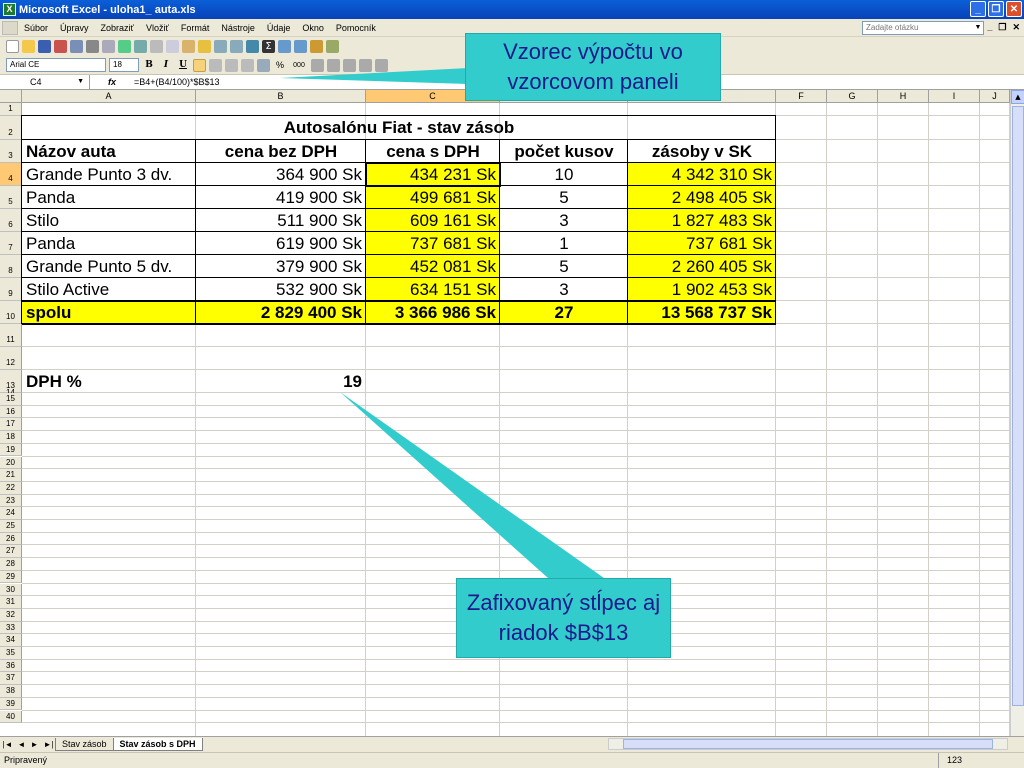  I want to click on row-header: 26, so click(11, 539).